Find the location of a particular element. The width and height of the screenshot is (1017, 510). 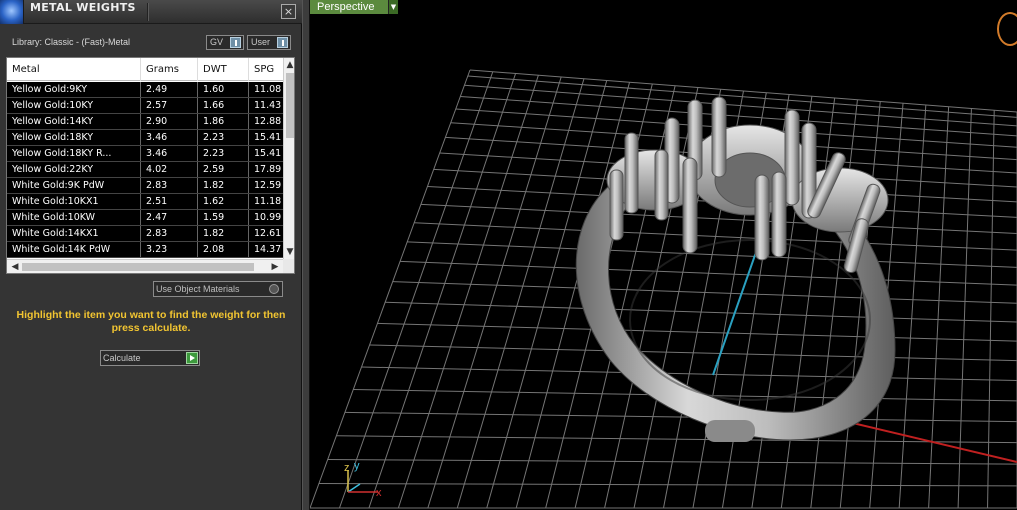

horizontal-scrollbar: ◀ ▶ is located at coordinates (145, 266).